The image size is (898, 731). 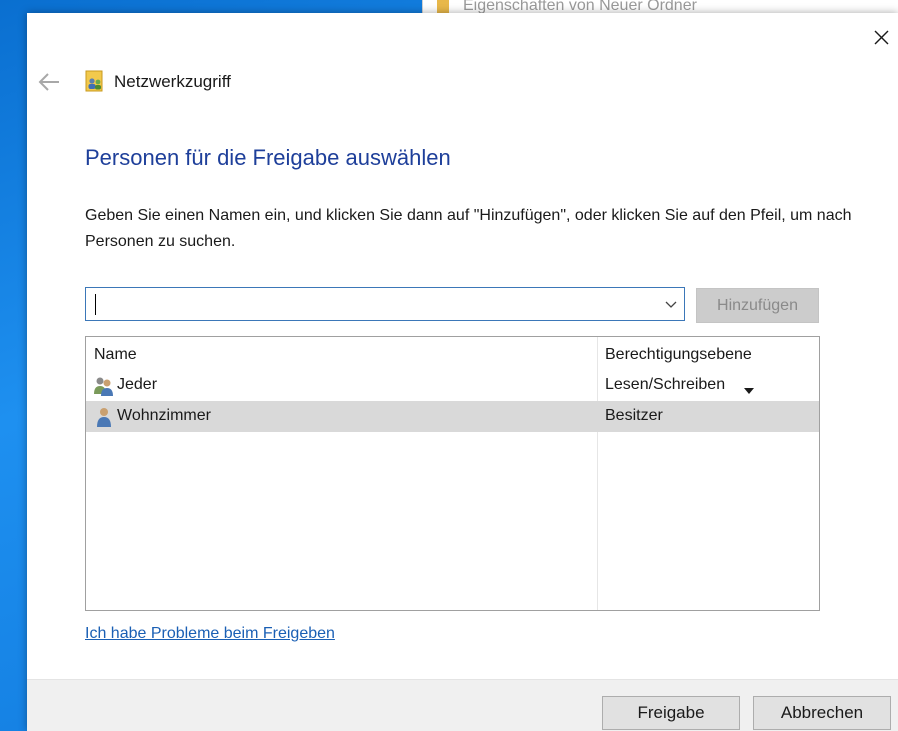 I want to click on permission-dropdown, so click(x=749, y=388).